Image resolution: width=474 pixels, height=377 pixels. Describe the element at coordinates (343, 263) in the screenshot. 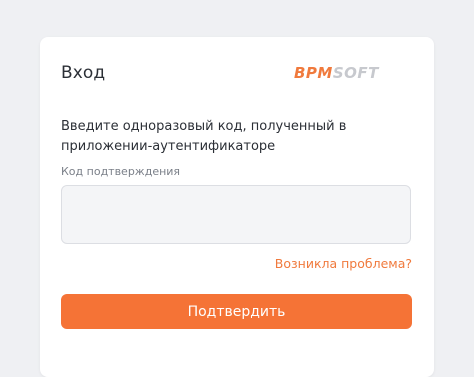

I see `problem-link: Возникла проблема?` at that location.